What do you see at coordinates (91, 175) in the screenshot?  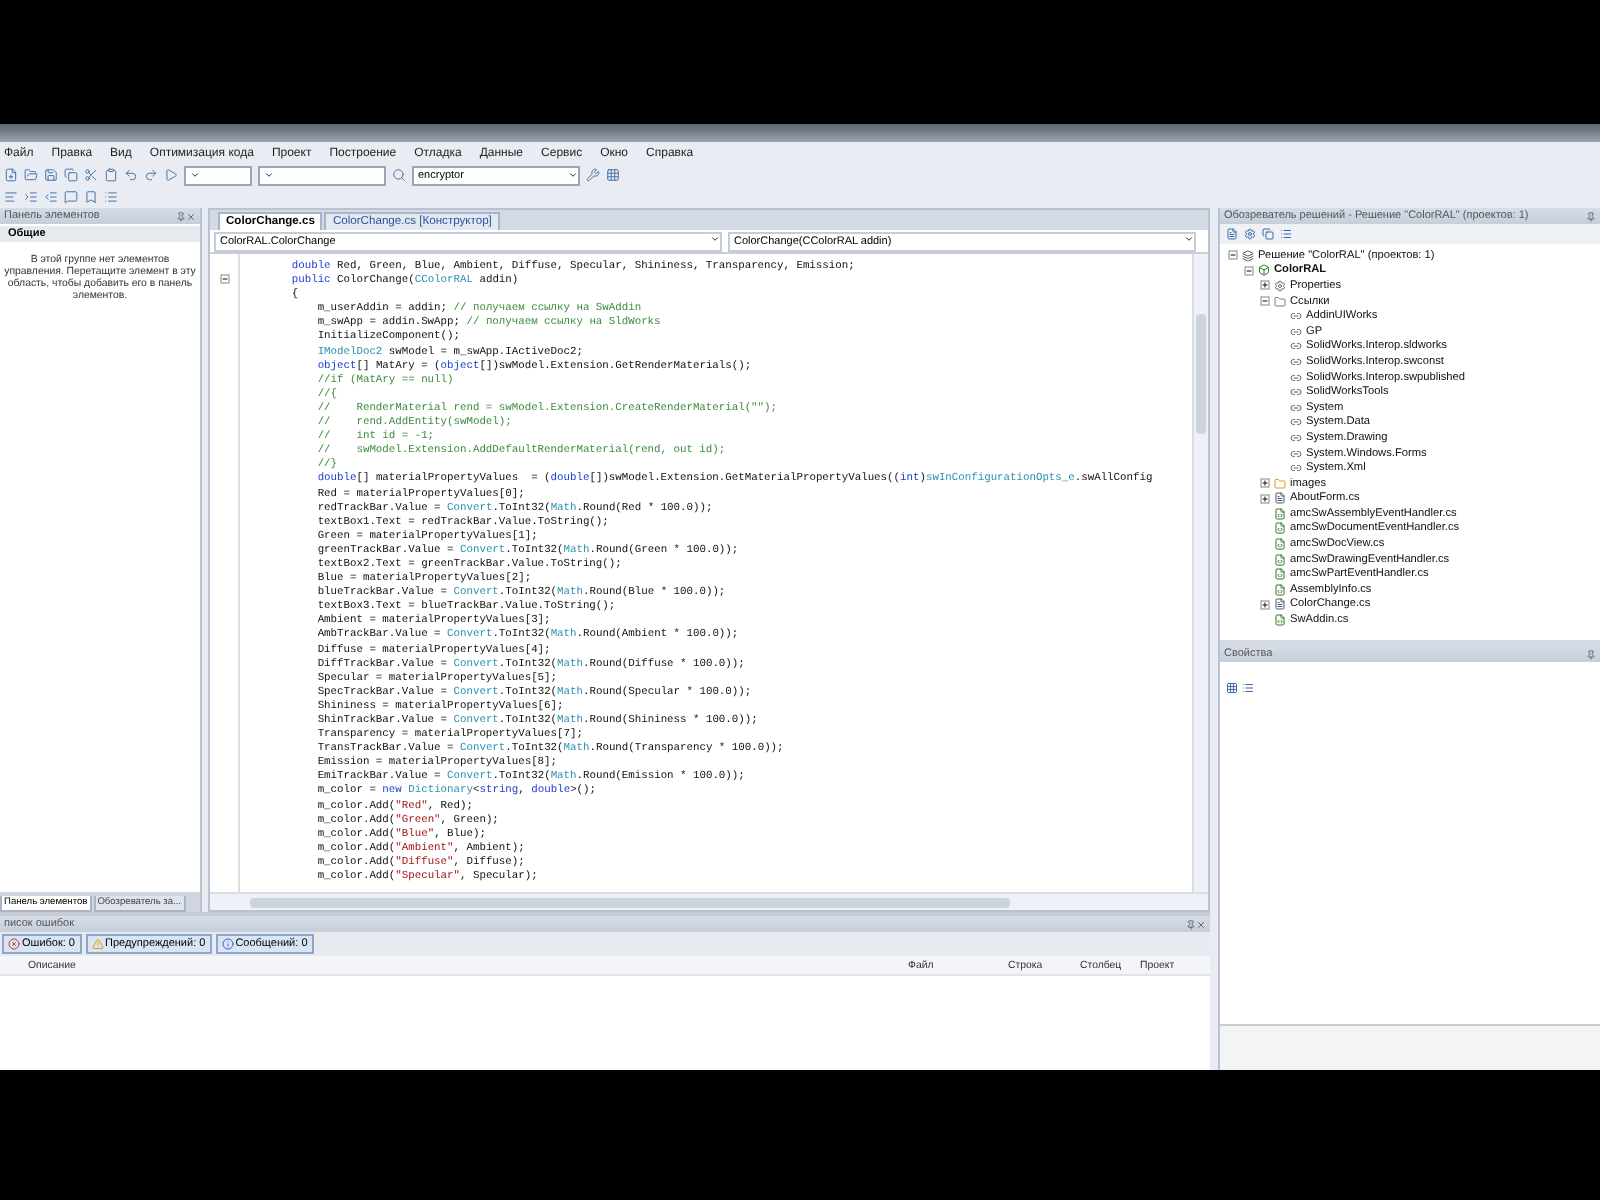 I see `scissors-icon` at bounding box center [91, 175].